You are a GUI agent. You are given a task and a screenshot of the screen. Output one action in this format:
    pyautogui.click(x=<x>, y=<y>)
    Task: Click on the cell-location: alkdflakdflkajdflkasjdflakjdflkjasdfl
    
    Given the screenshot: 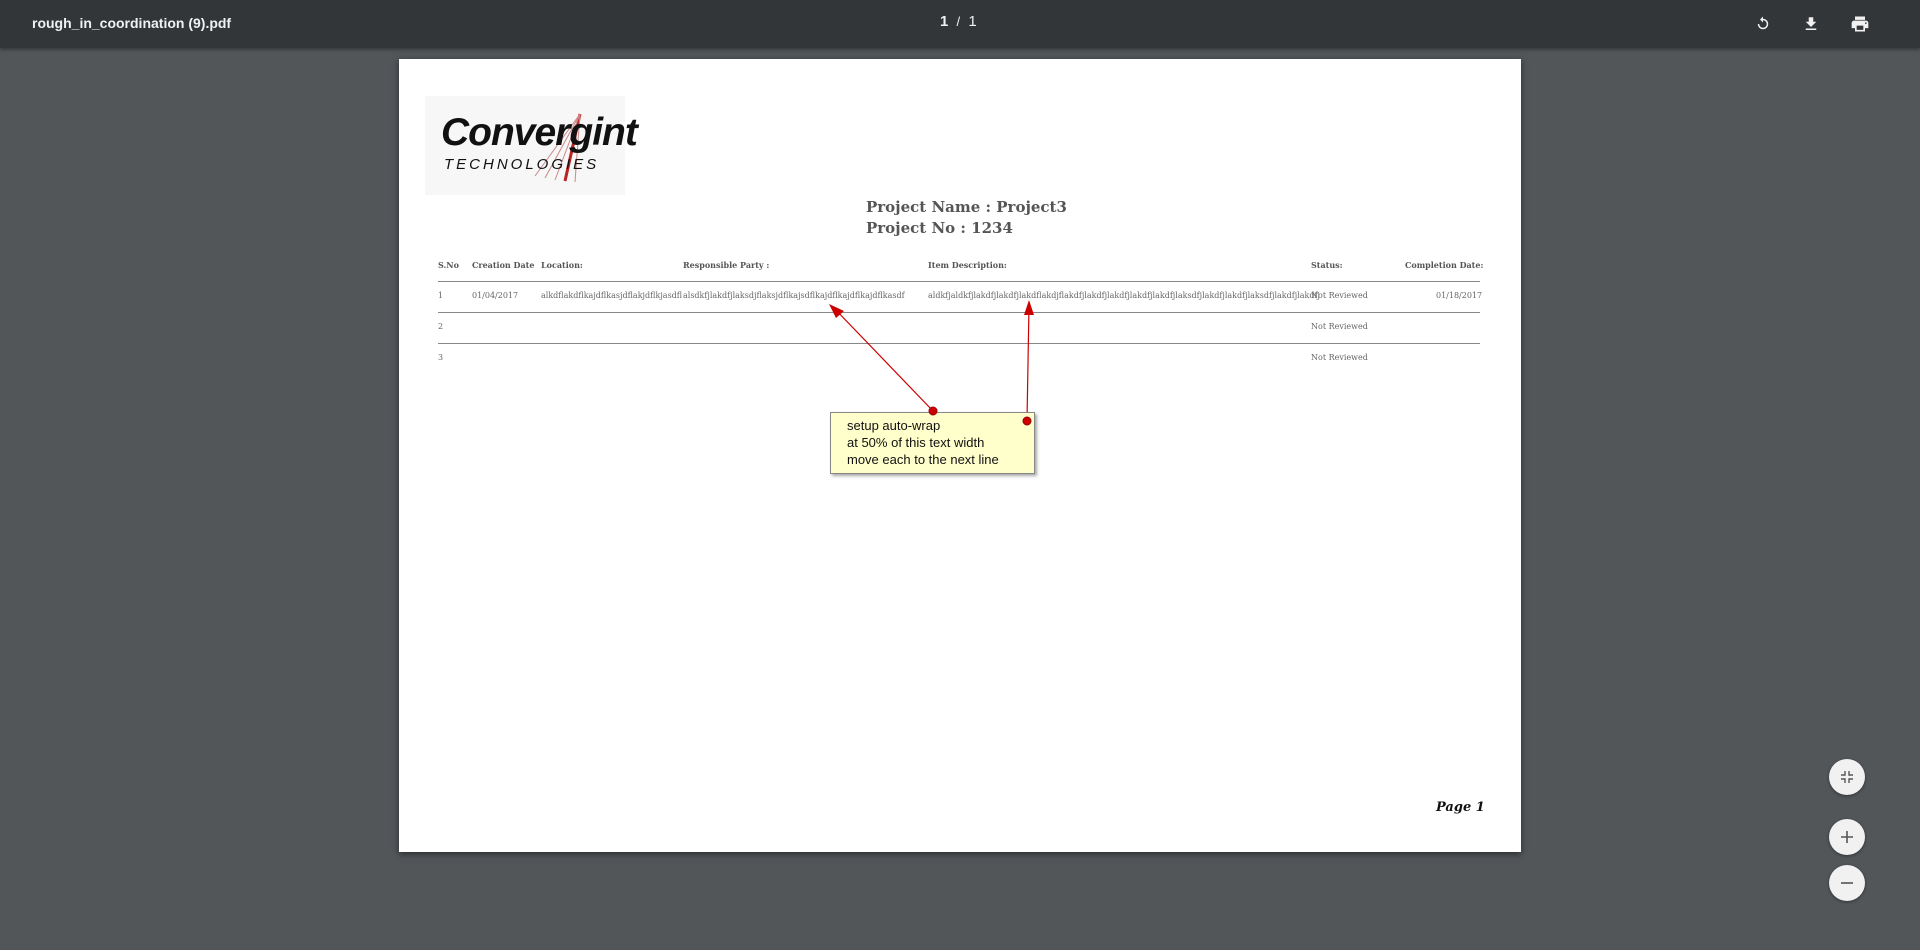 What is the action you would take?
    pyautogui.click(x=612, y=295)
    